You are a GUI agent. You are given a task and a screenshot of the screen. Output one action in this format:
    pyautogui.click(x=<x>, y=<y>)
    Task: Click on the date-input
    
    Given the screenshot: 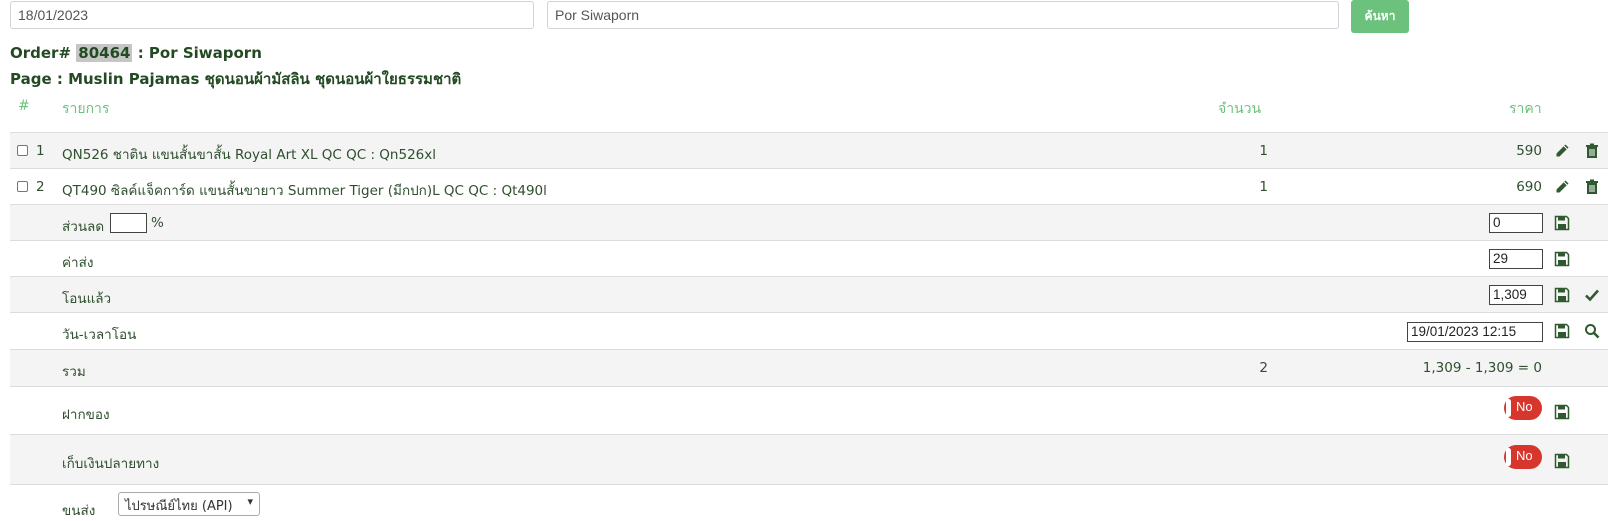 What is the action you would take?
    pyautogui.click(x=272, y=15)
    